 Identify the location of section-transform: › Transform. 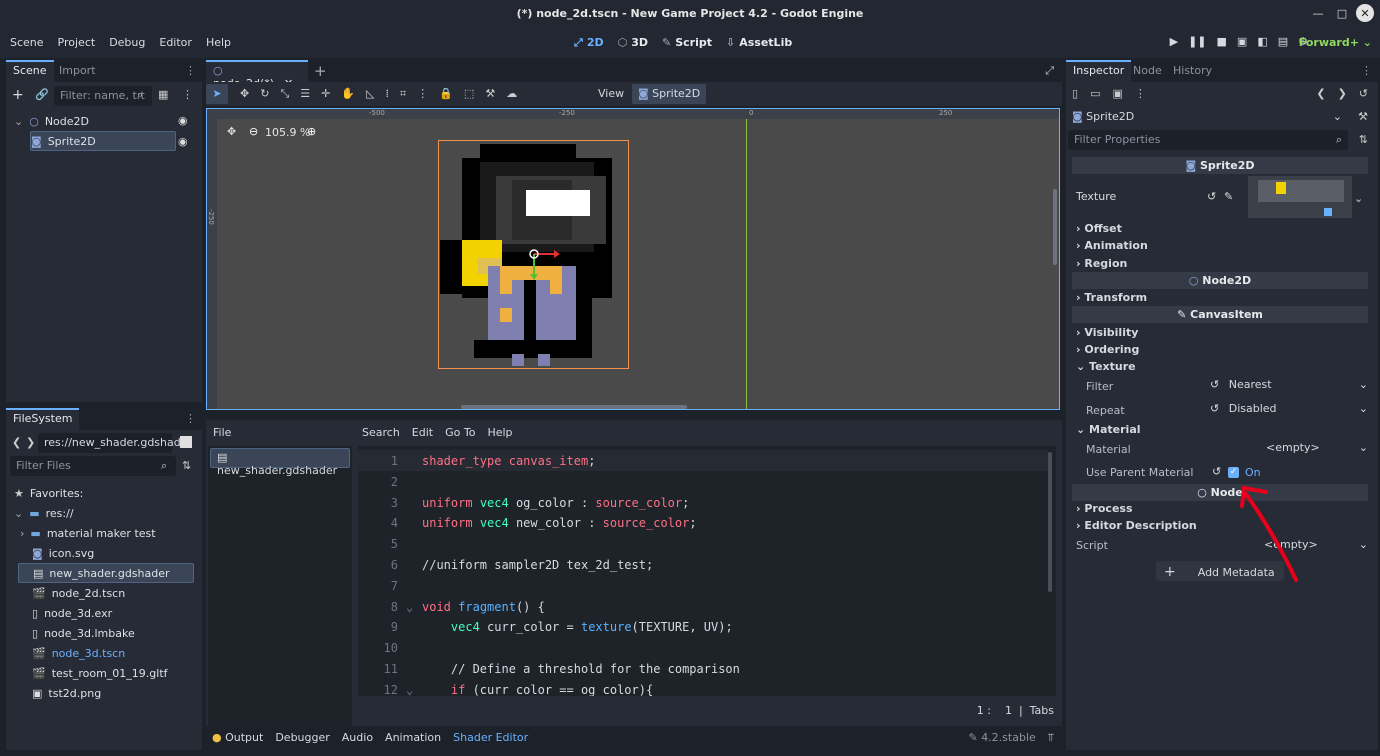
(1223, 297).